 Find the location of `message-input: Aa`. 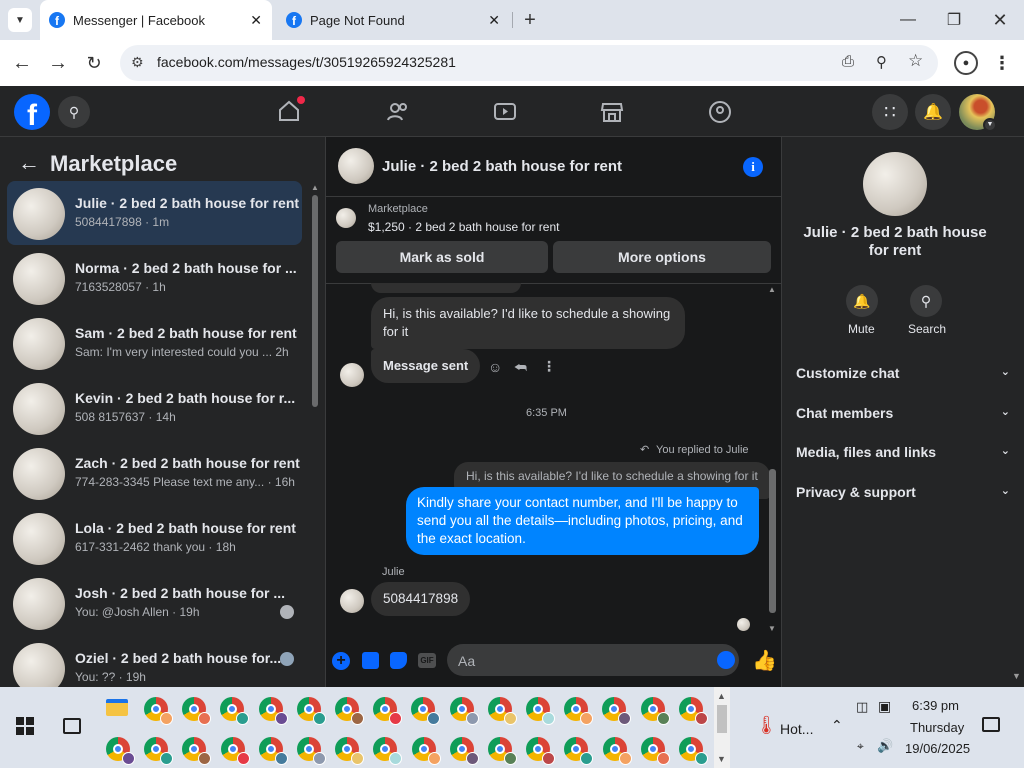

message-input: Aa is located at coordinates (593, 660).